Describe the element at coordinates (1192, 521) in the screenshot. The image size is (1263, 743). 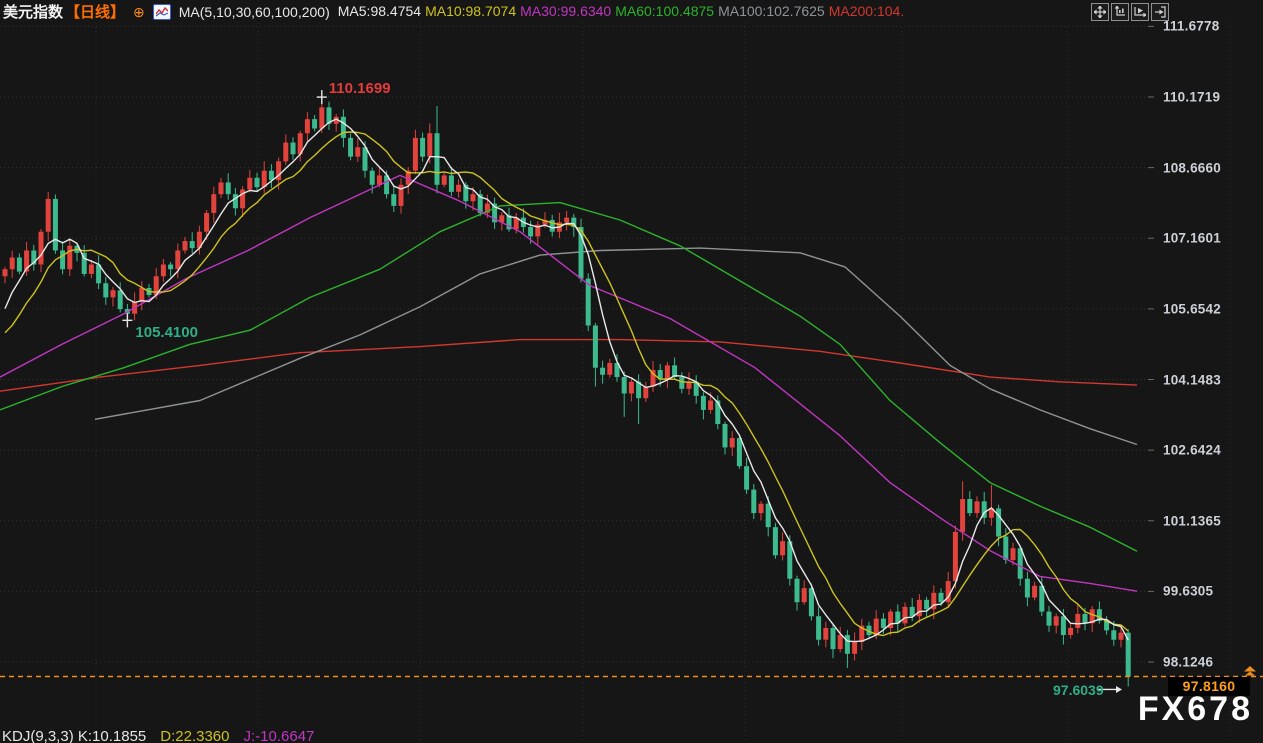
I see `price-axis-label: 101.1365` at that location.